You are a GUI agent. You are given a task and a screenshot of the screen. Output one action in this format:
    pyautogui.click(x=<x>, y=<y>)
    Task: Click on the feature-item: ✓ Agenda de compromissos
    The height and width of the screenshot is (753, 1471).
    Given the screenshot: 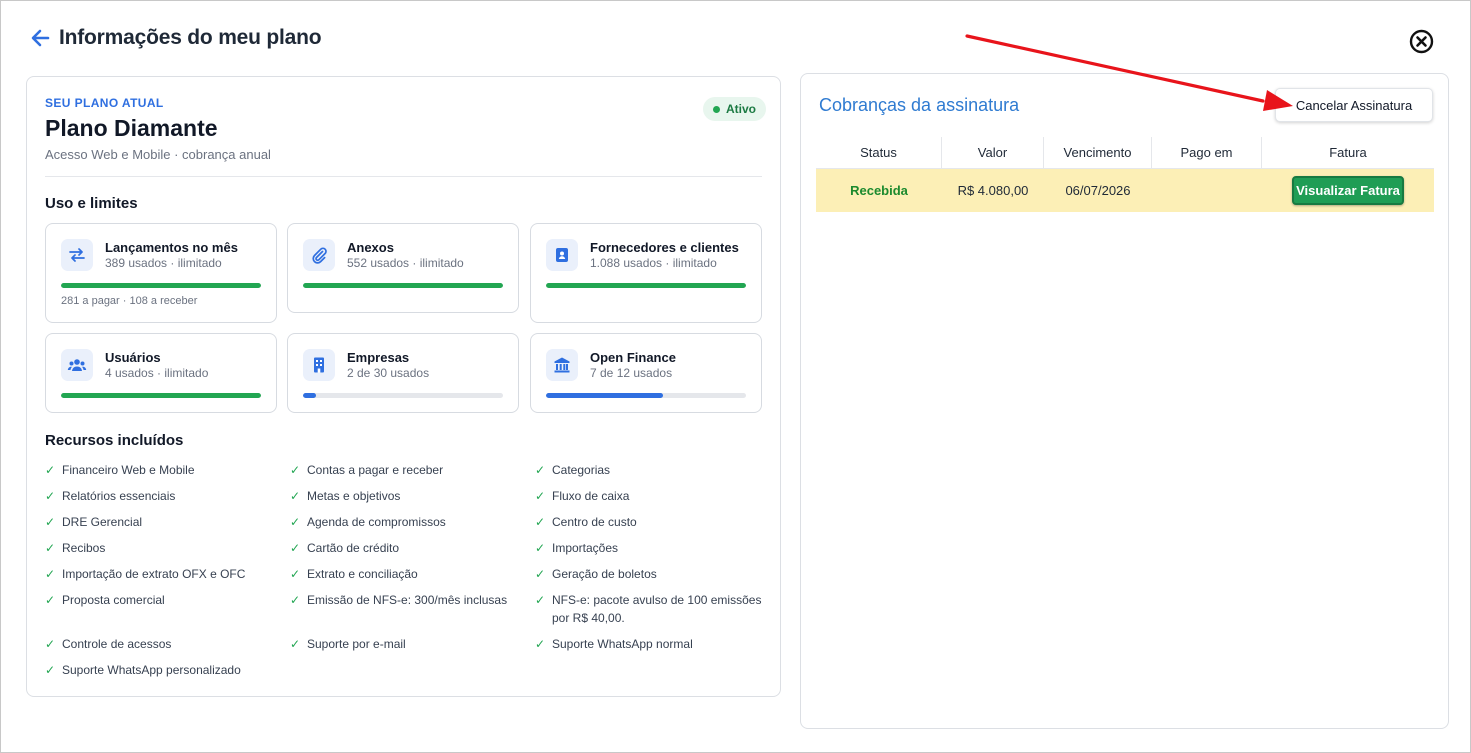 What is the action you would take?
    pyautogui.click(x=412, y=526)
    